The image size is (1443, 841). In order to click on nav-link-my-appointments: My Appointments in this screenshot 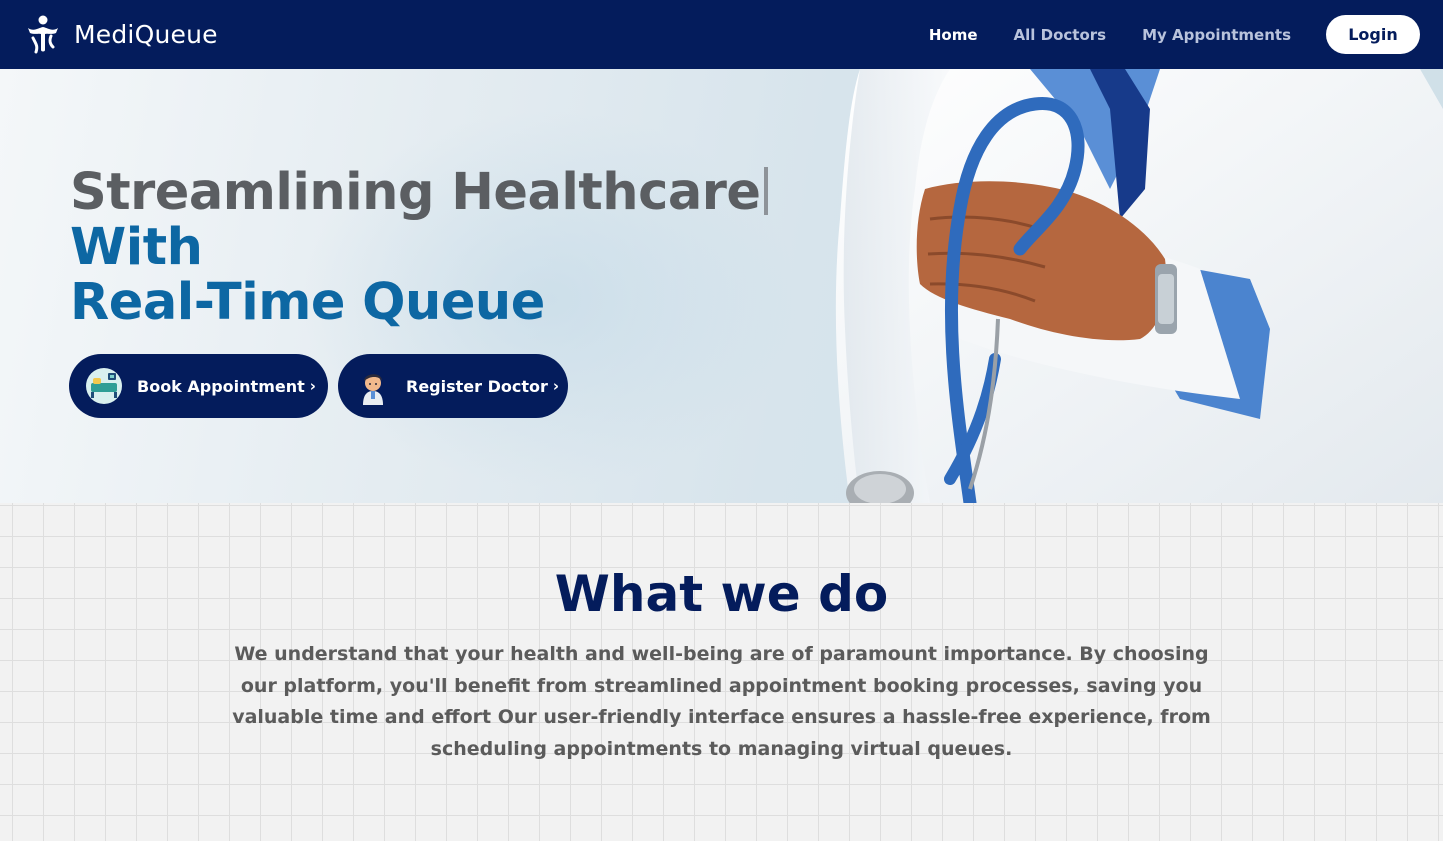, I will do `click(1216, 35)`.